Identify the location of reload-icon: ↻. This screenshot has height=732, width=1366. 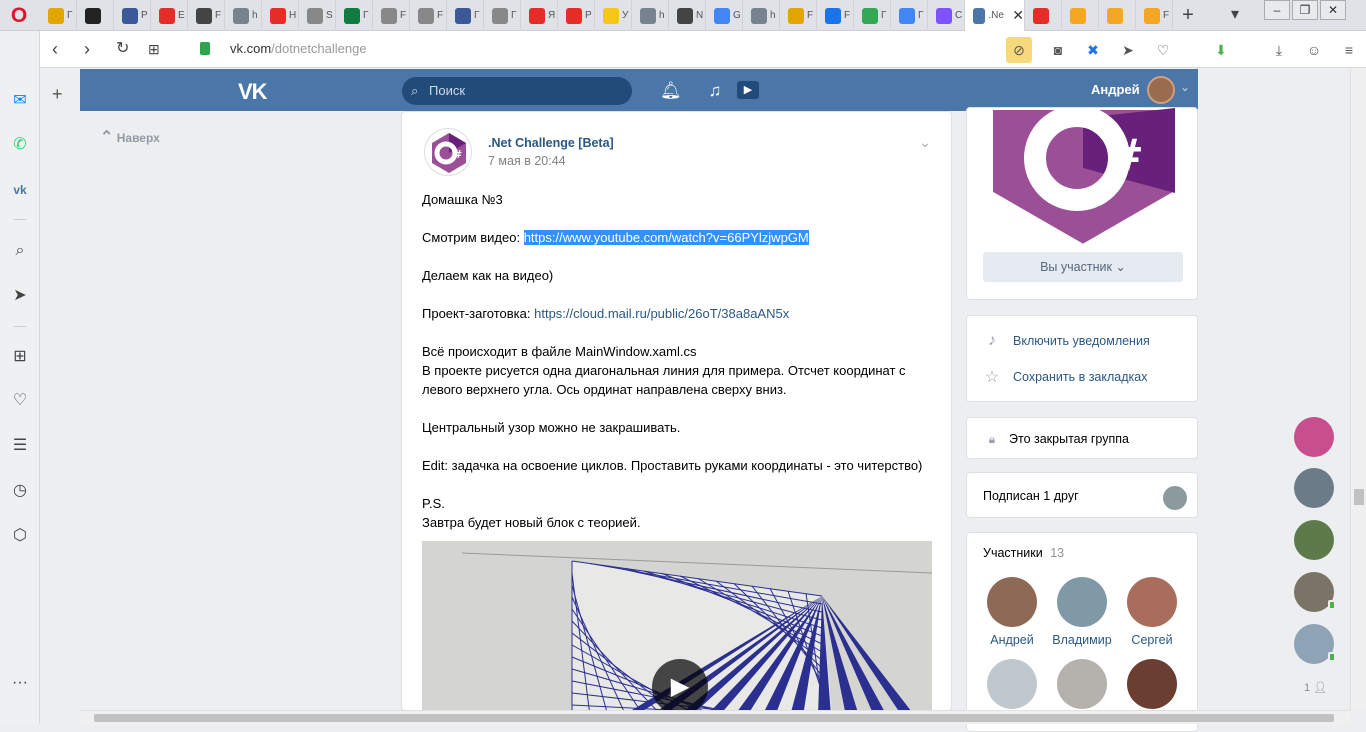
(122, 49).